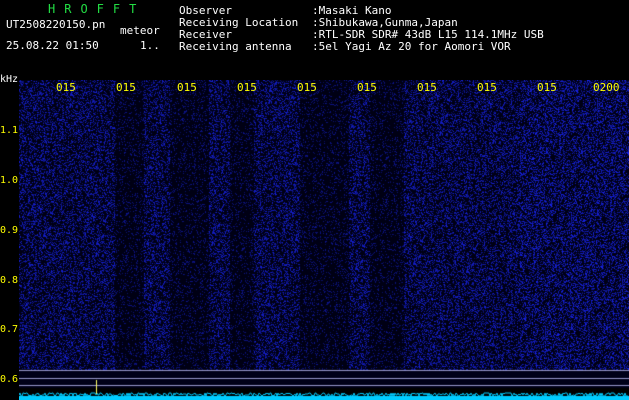  Describe the element at coordinates (235, 46) in the screenshot. I see `antenna-label: Receiving antenna` at that location.